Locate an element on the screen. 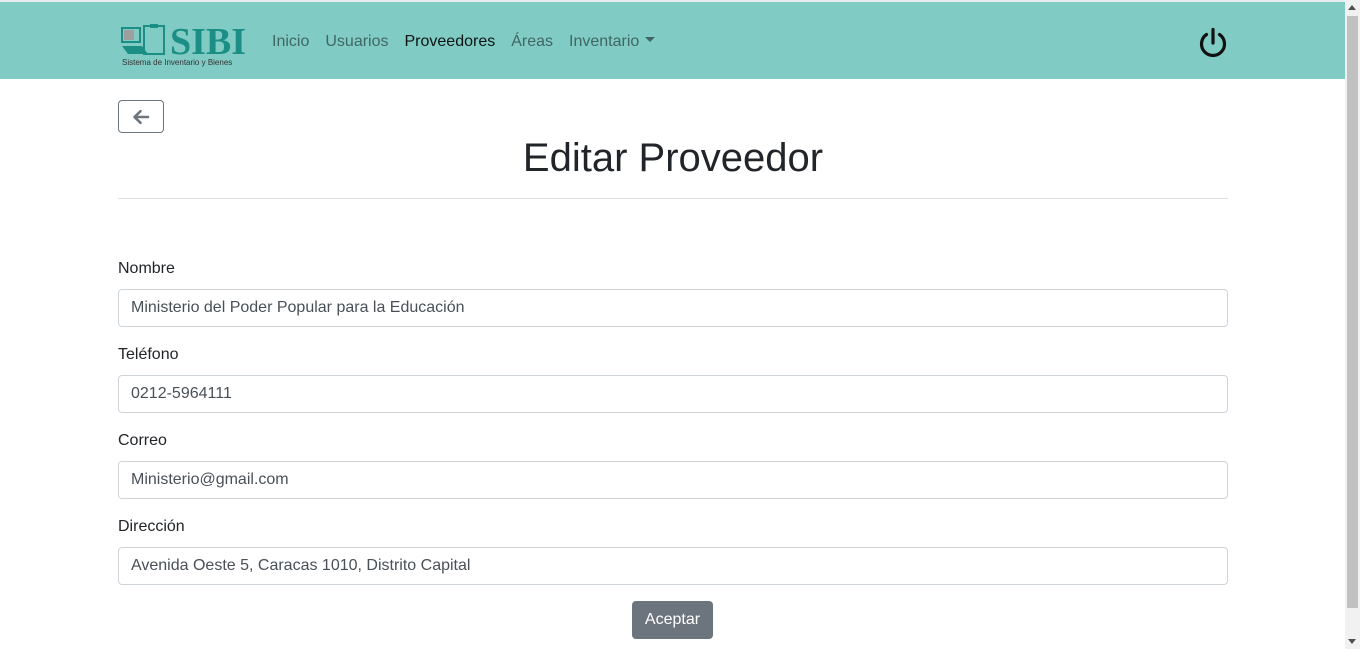 Image resolution: width=1360 pixels, height=649 pixels. inventory-logo-icon is located at coordinates (143, 39).